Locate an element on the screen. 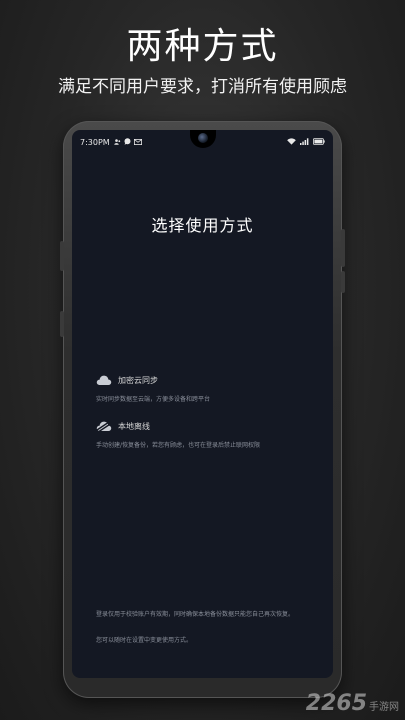 The image size is (405, 720). battery-icon is located at coordinates (319, 141).